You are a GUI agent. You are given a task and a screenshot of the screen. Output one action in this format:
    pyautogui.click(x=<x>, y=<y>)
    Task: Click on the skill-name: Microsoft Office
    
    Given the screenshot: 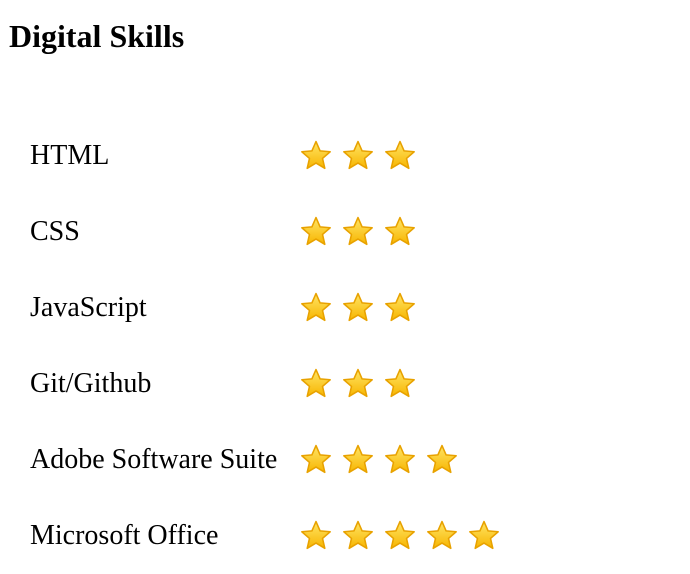 What is the action you would take?
    pyautogui.click(x=124, y=535)
    